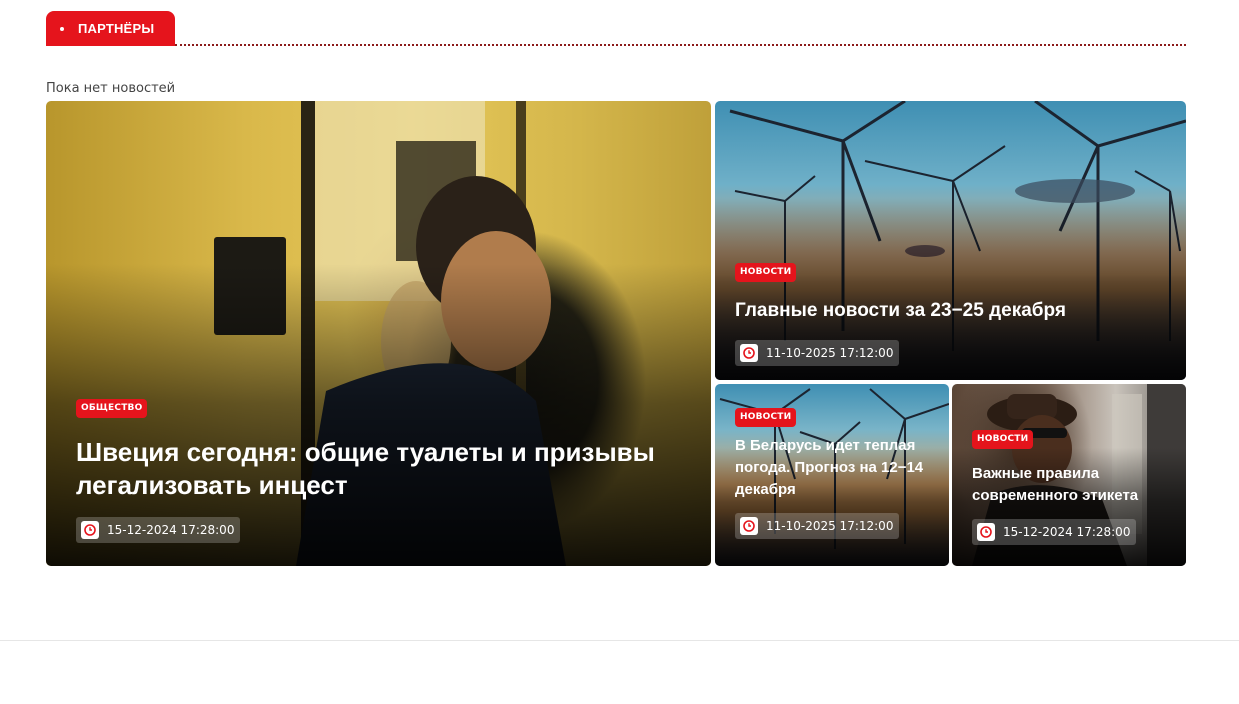  What do you see at coordinates (616, 29) in the screenshot?
I see `section-header: ПАРТНЁРЫ` at bounding box center [616, 29].